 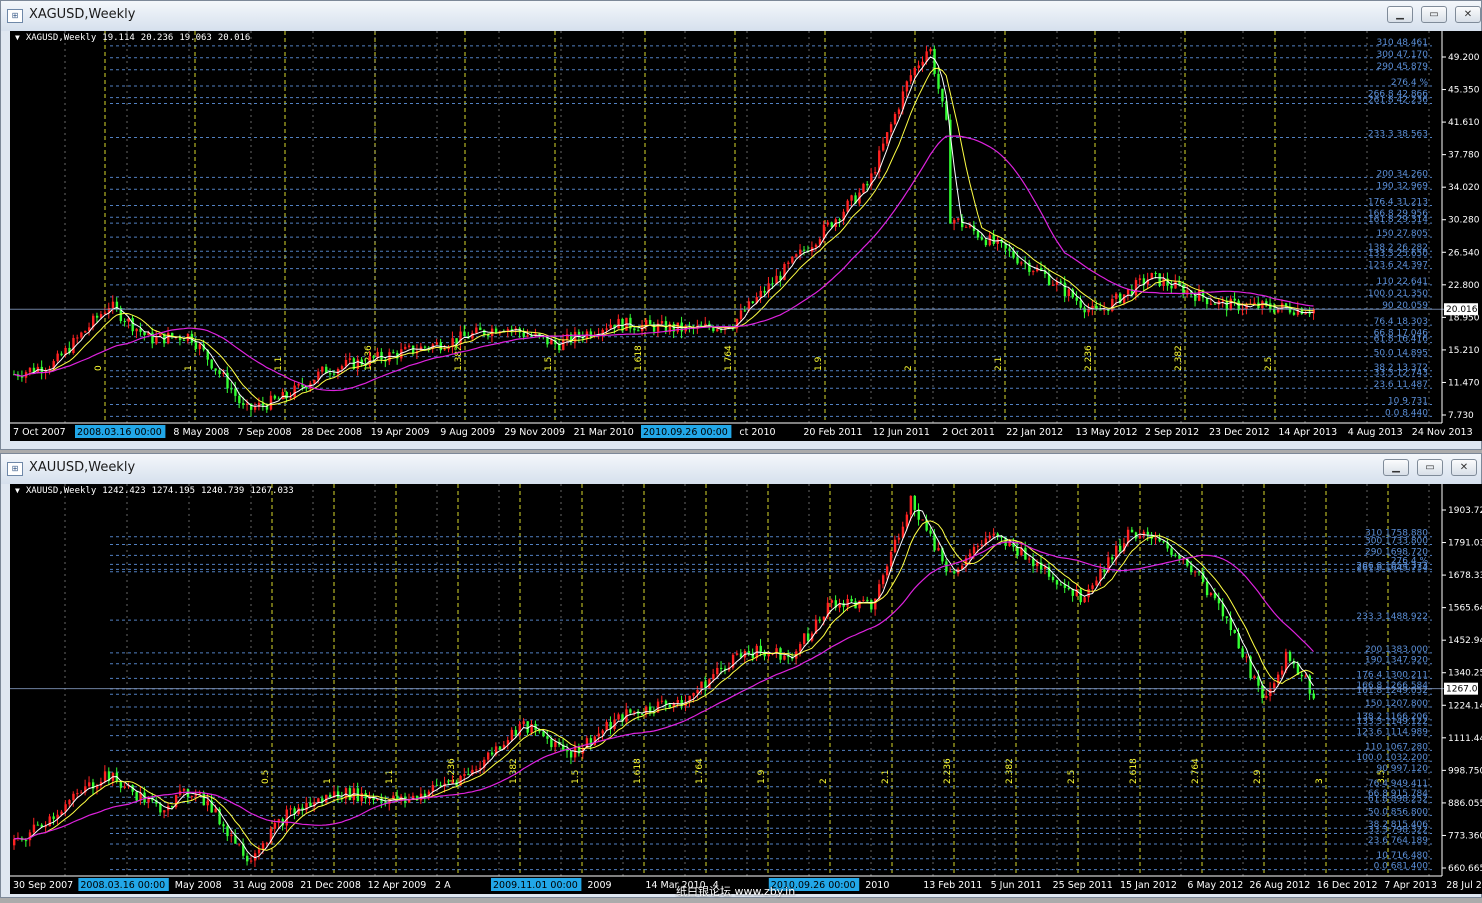 What do you see at coordinates (279, 364) in the screenshot?
I see `fib-time-label: 1.1` at bounding box center [279, 364].